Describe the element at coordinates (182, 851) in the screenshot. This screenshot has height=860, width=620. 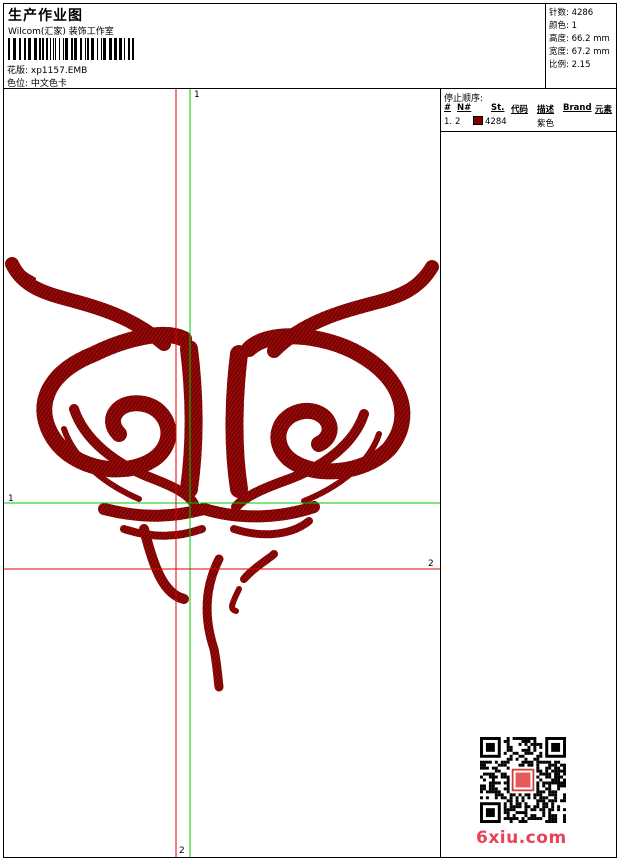
I see `guide-label-red-vertical: 2` at that location.